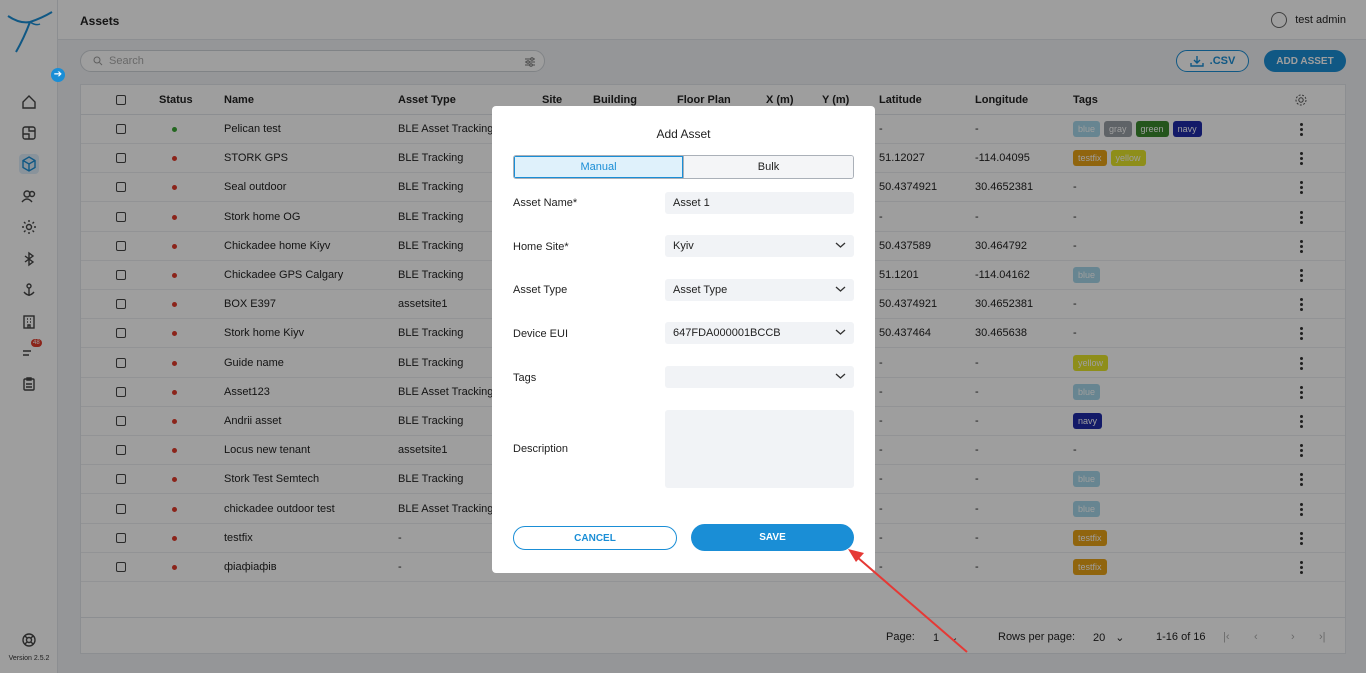  What do you see at coordinates (768, 167) in the screenshot?
I see `tab-bulk: Bulk` at bounding box center [768, 167].